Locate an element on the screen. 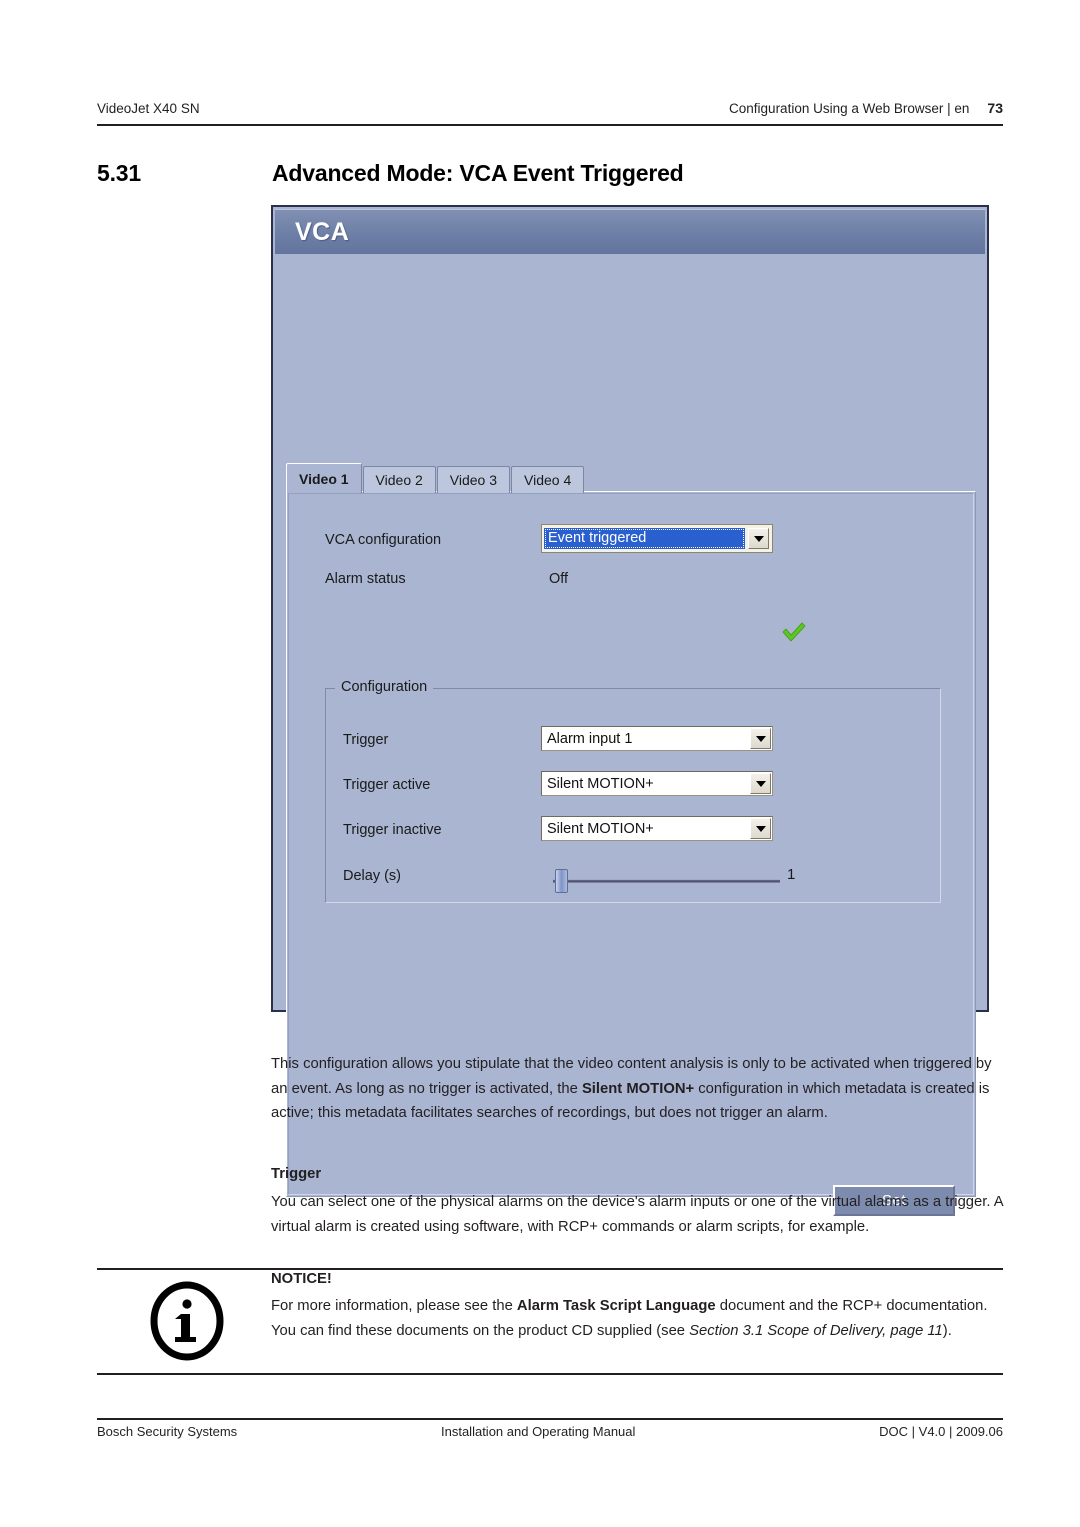 This screenshot has width=1080, height=1527. trigger-inactive-select-value: Silent MOTION+ is located at coordinates (600, 828).